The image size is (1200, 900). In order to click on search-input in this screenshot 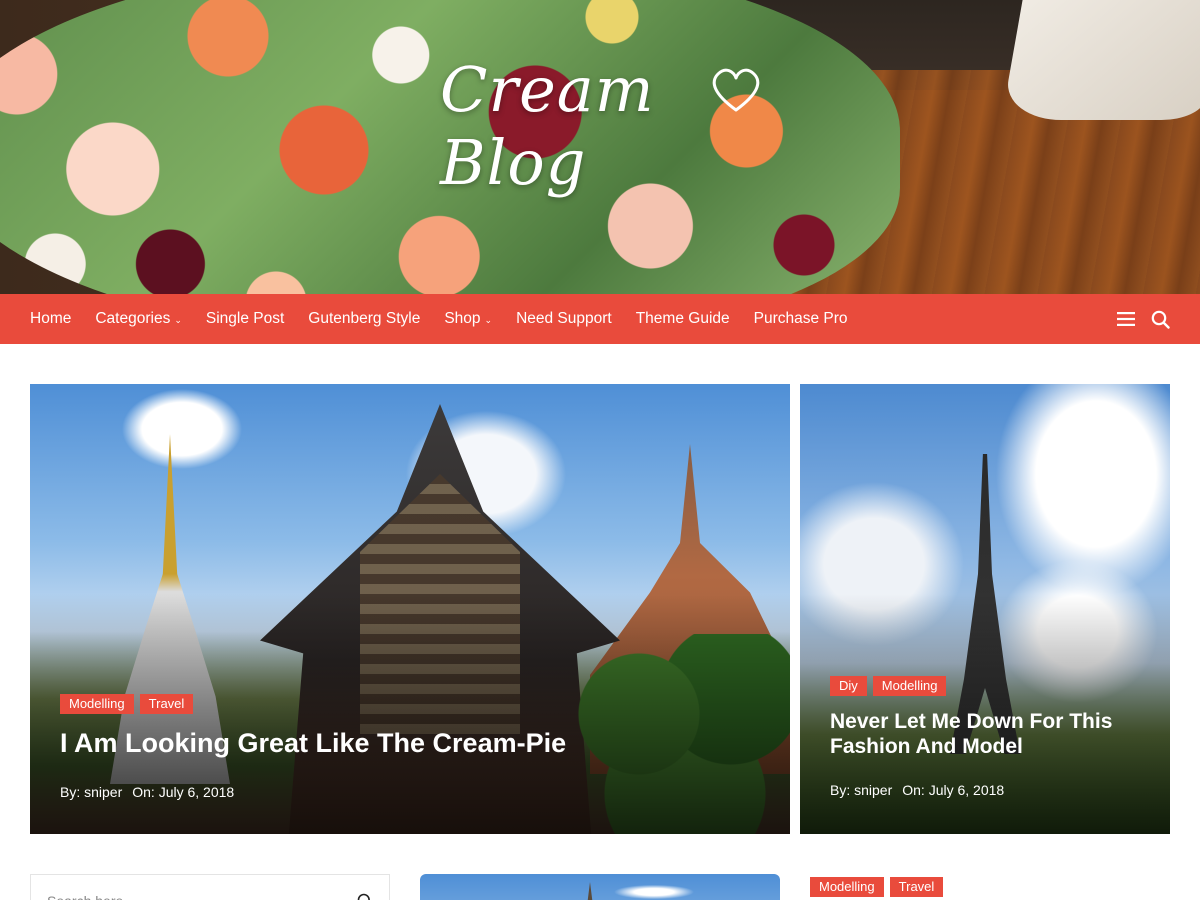, I will do `click(202, 896)`.